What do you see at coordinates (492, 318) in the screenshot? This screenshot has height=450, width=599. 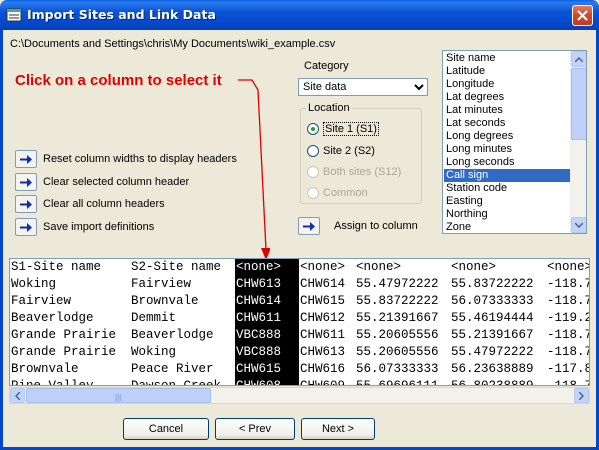 I see `grid-cell: 55.46194444` at bounding box center [492, 318].